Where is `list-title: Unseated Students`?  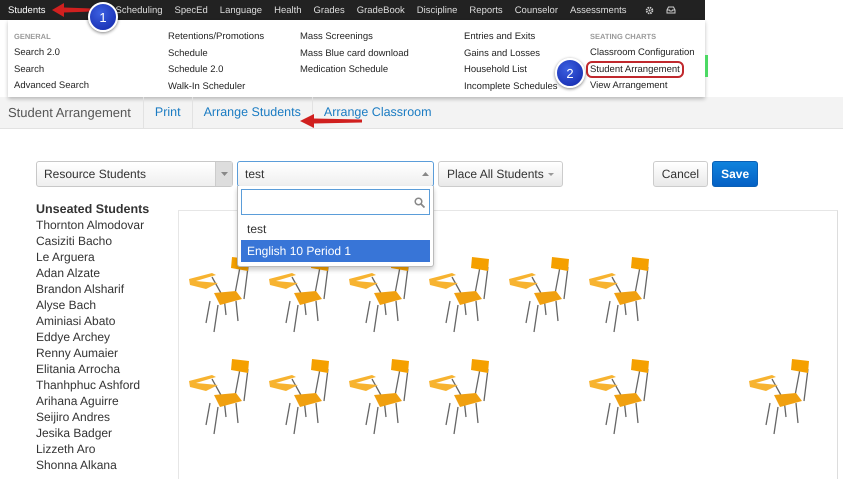 list-title: Unseated Students is located at coordinates (93, 209).